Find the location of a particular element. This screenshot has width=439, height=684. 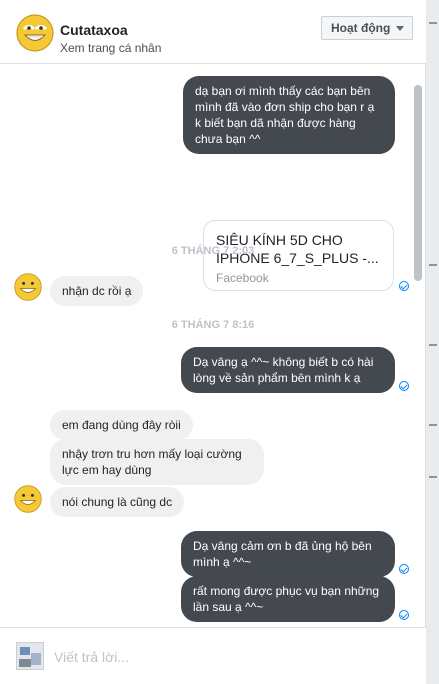

thread-scrollbar is located at coordinates (418, 183).